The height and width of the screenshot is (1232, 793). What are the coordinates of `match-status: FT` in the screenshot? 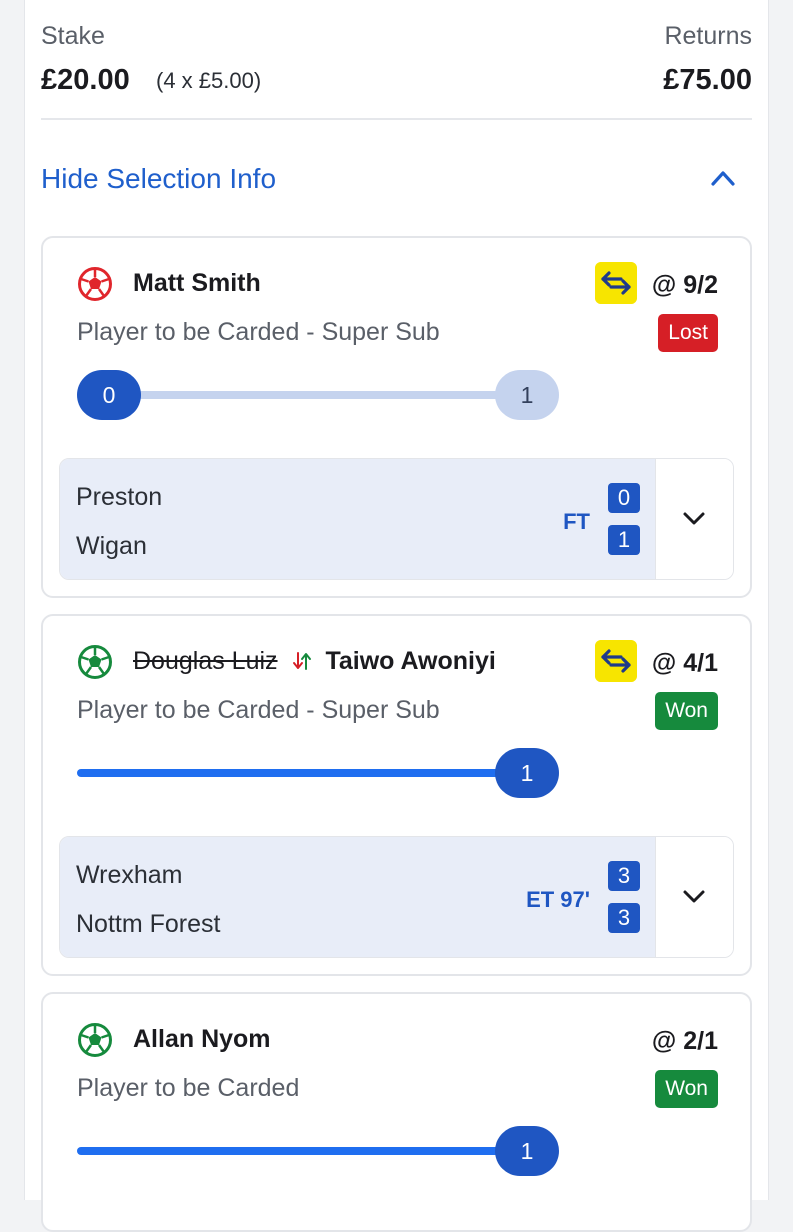 It's located at (576, 521).